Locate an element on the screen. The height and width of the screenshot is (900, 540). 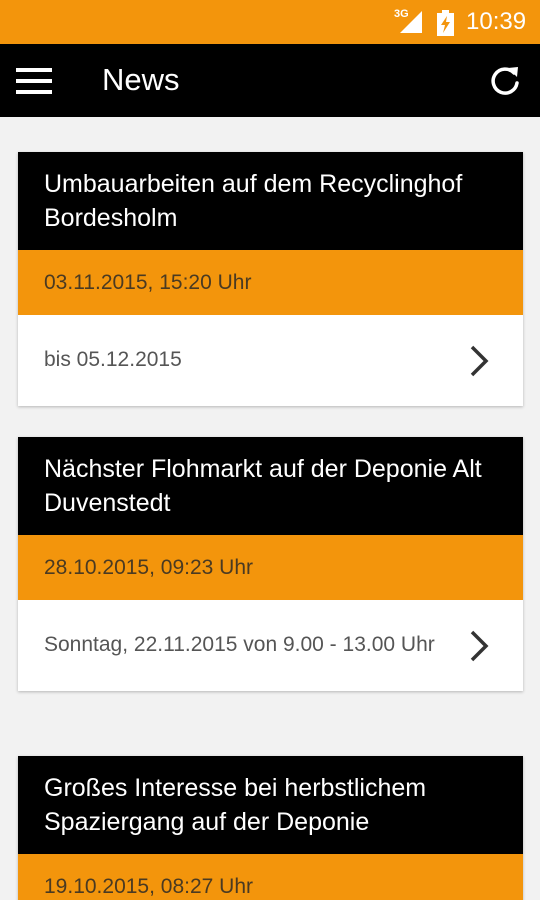
page-title: News is located at coordinates (141, 79).